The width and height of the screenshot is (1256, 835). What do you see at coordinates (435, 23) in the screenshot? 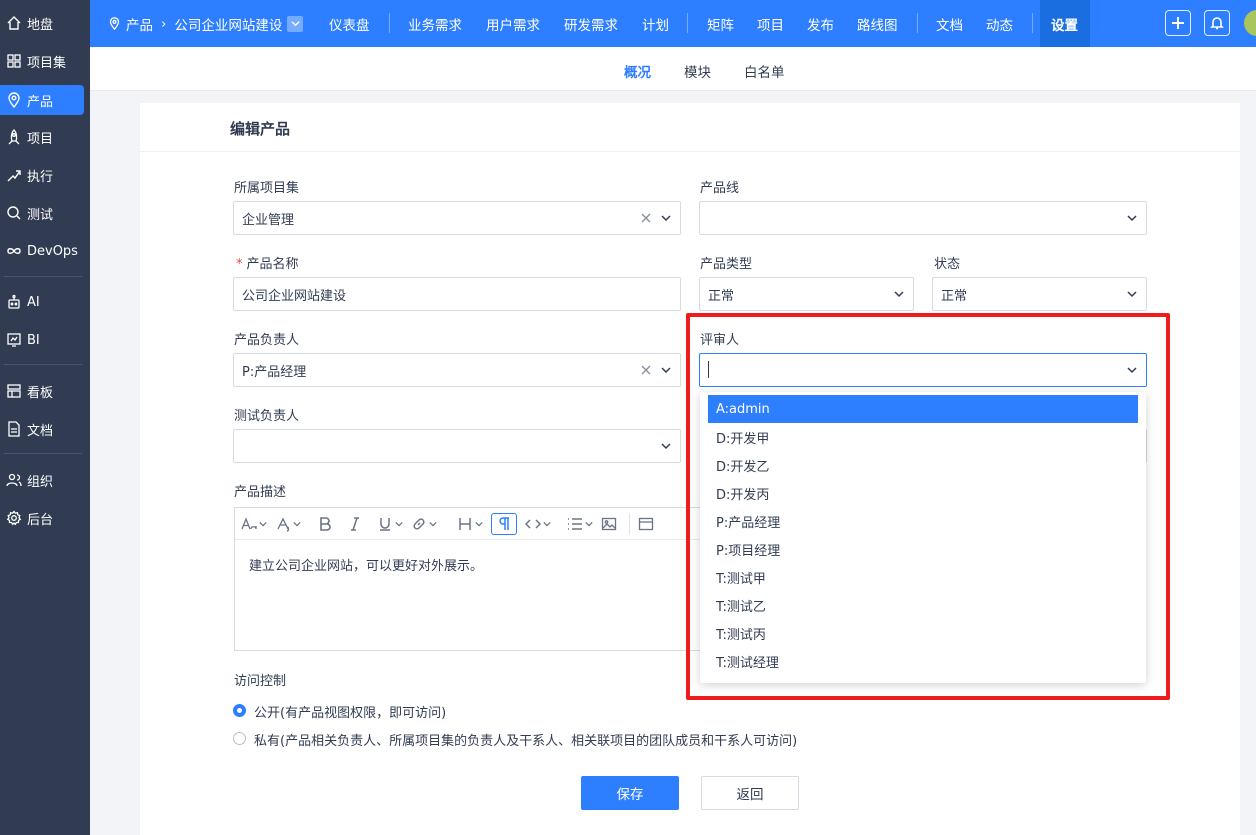
I see `nav-business-requirements: 业务需求` at bounding box center [435, 23].